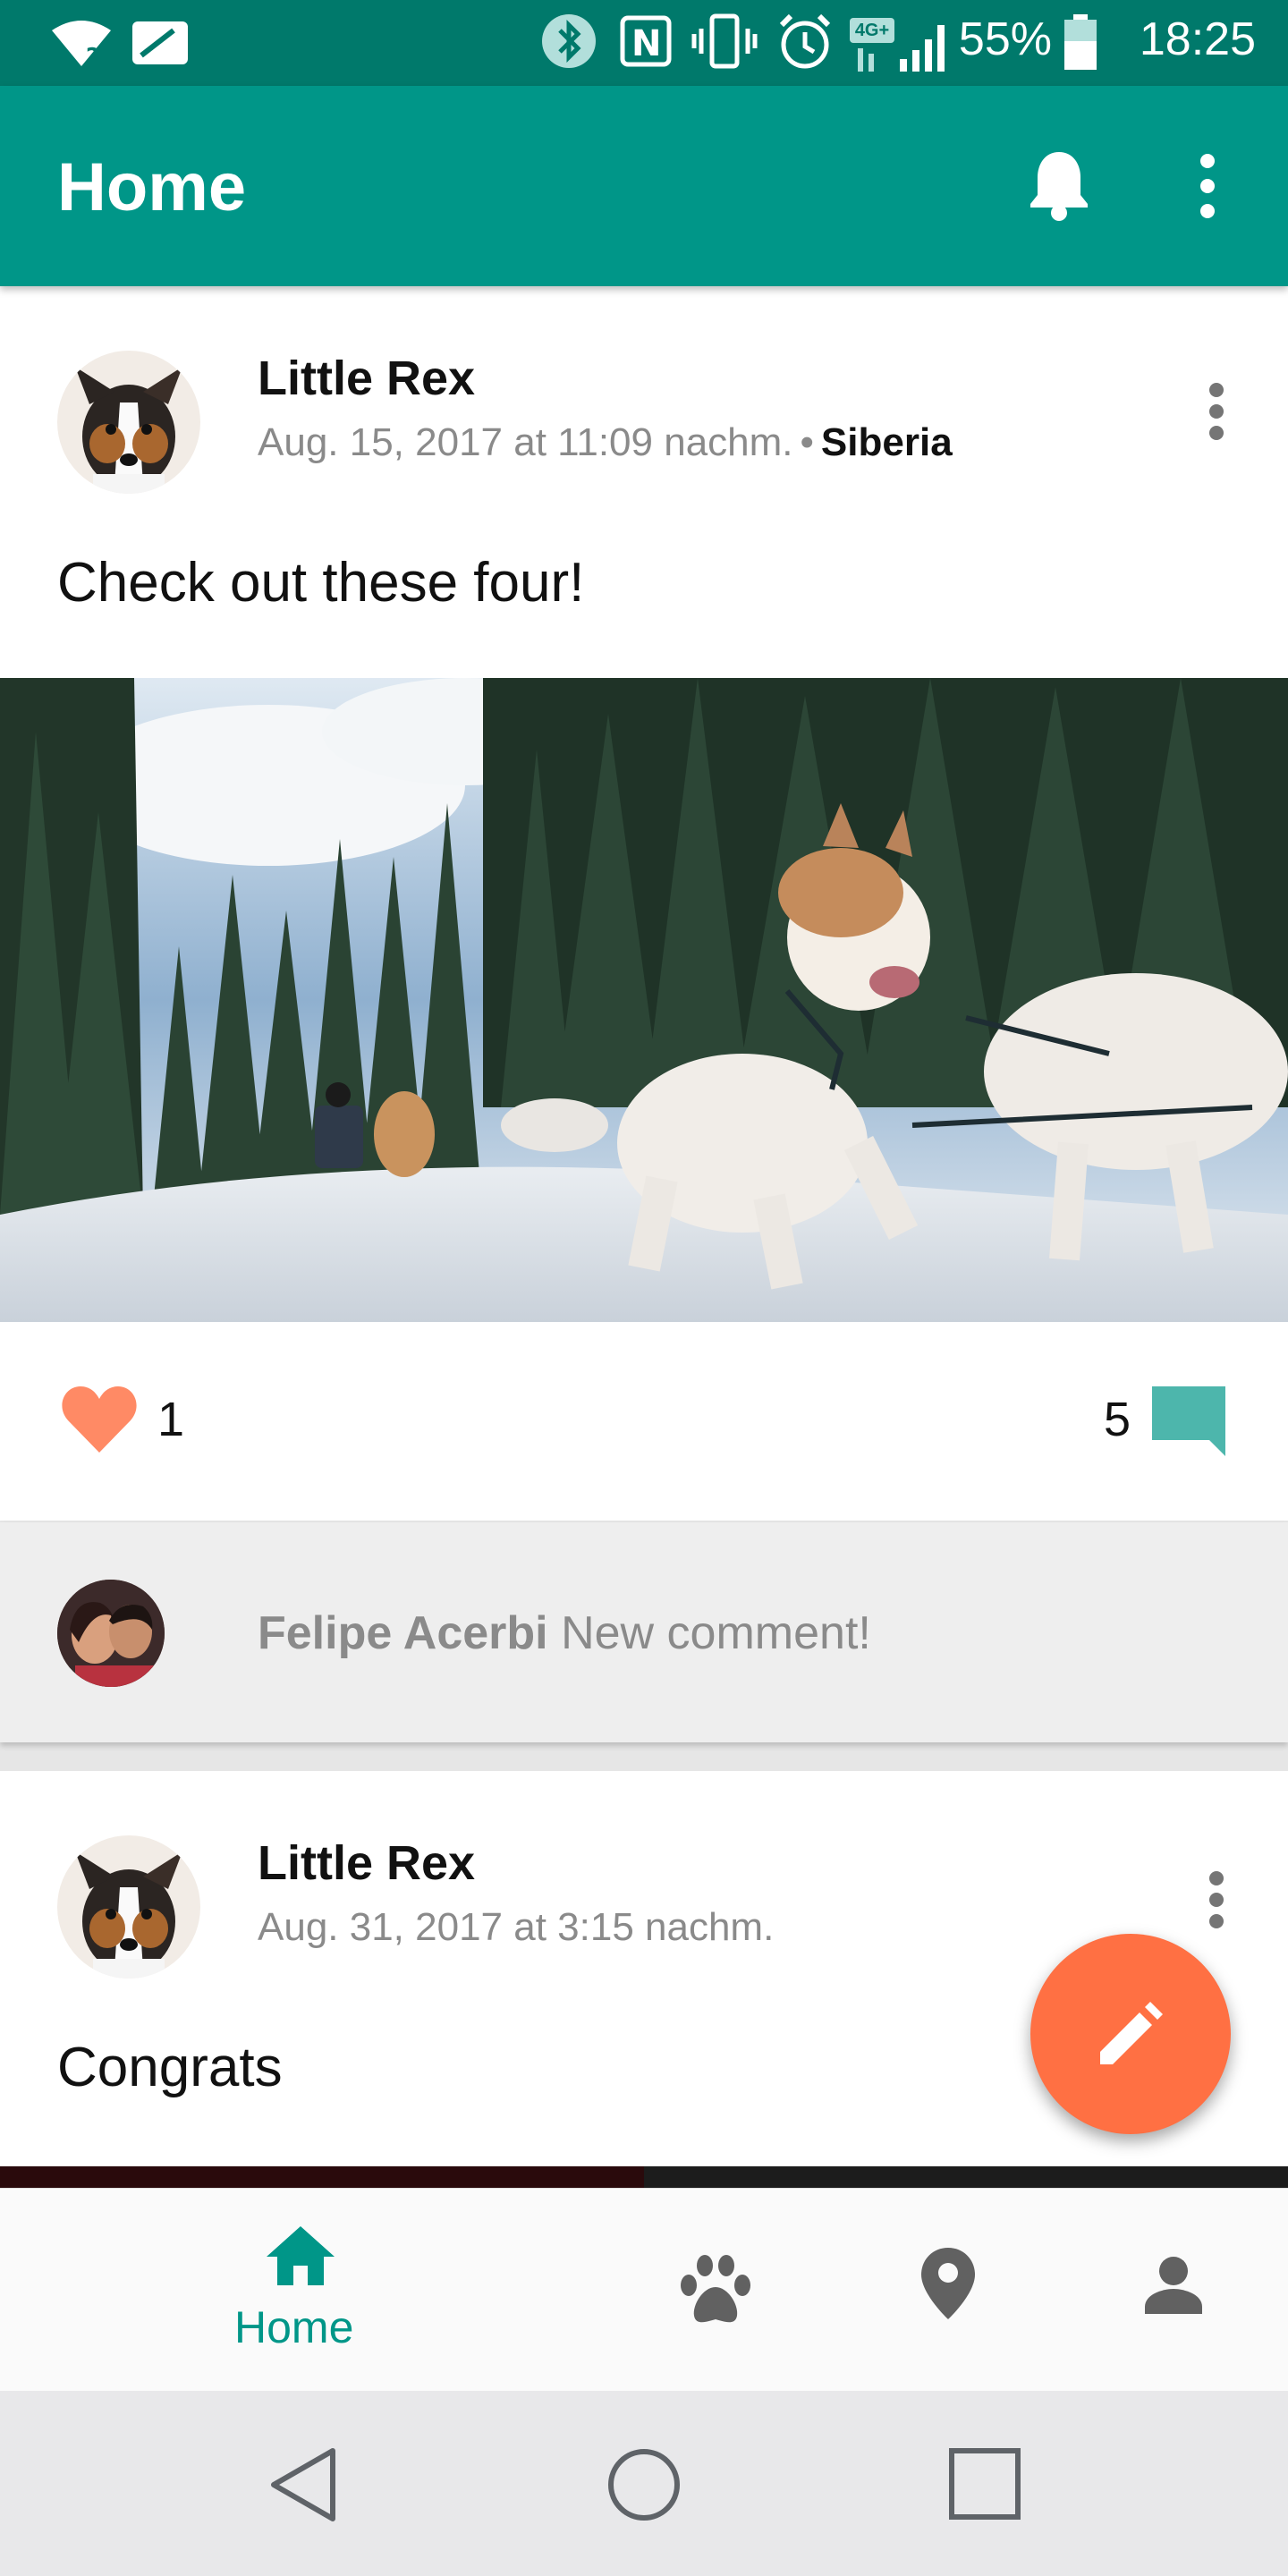 The width and height of the screenshot is (1288, 2576). I want to click on nav-item-pets, so click(715, 2291).